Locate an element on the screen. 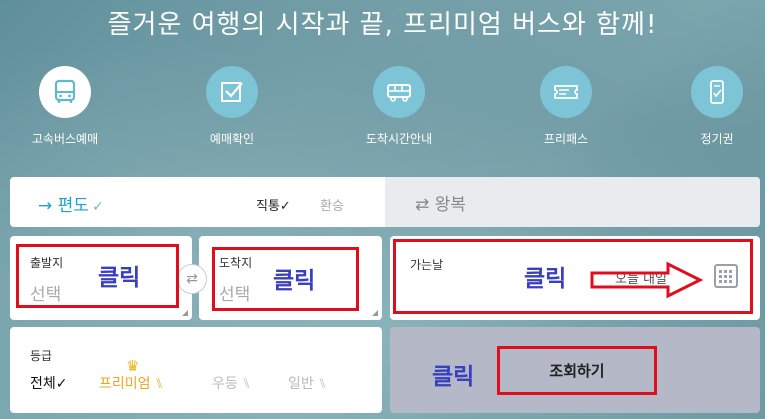  swap-locations-button: ⇄ is located at coordinates (192, 279).